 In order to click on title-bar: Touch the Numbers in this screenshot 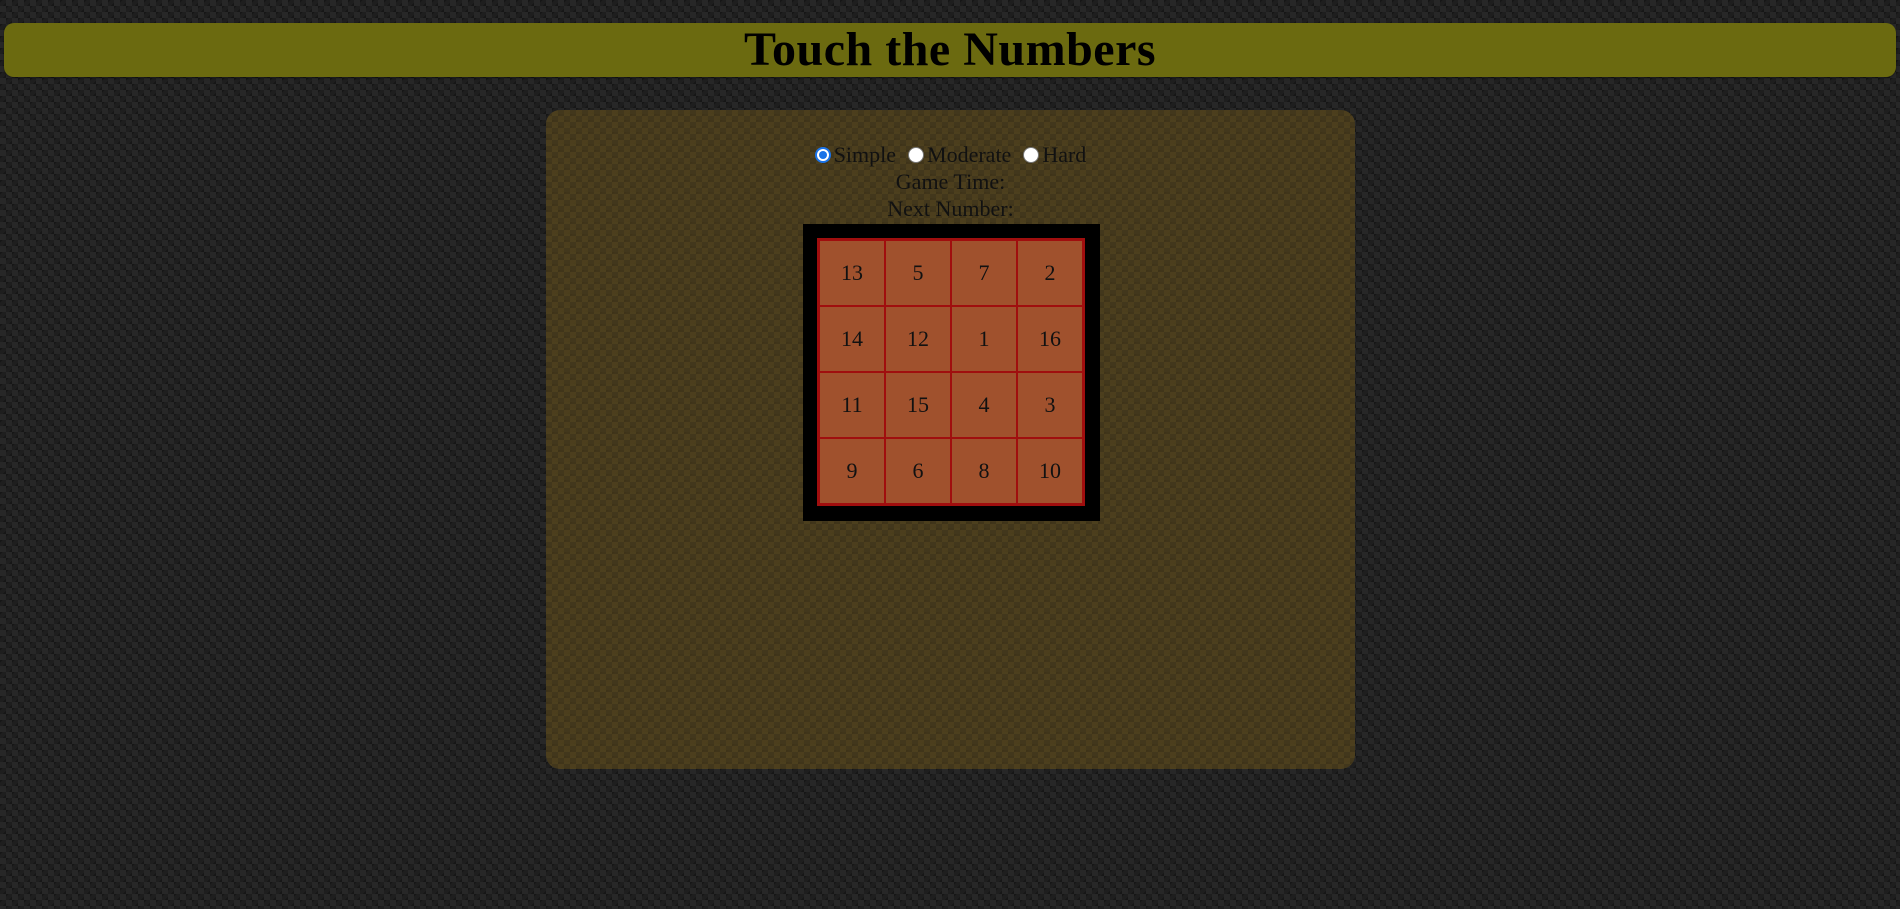, I will do `click(950, 50)`.